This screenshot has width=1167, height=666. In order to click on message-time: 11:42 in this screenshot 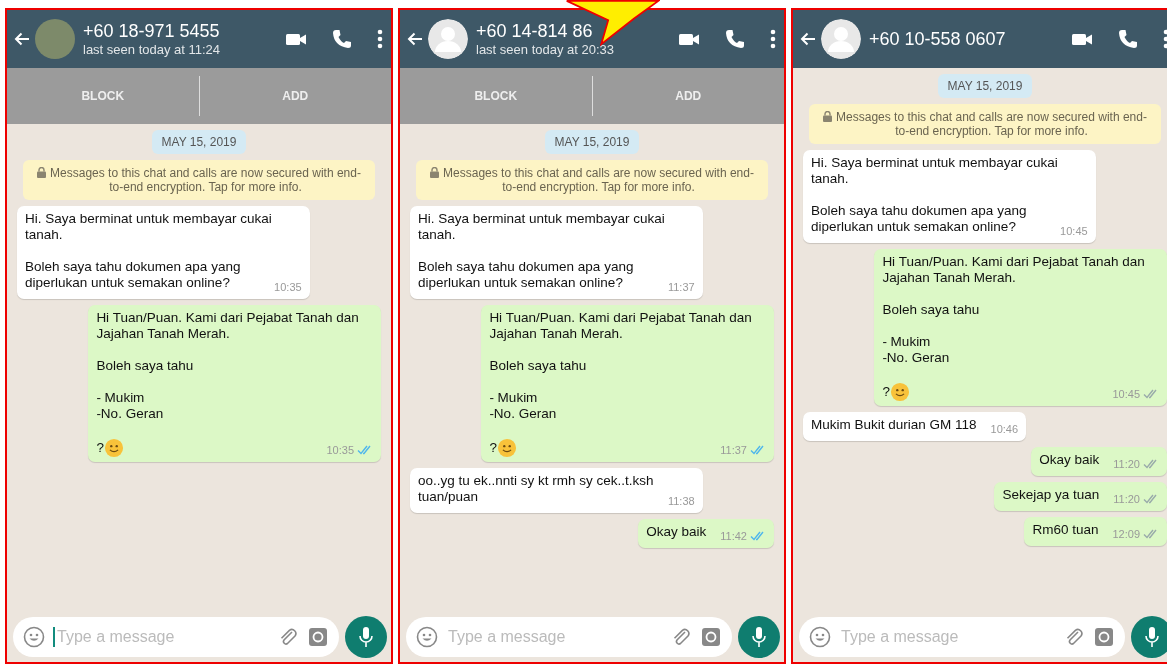, I will do `click(733, 536)`.